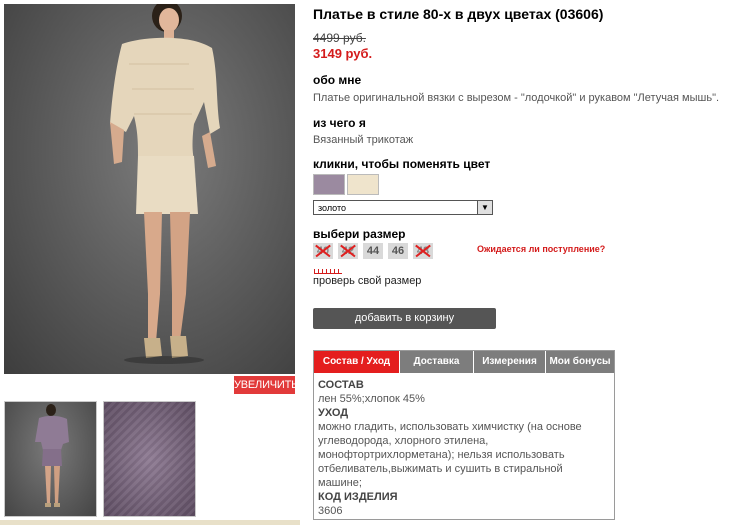 The image size is (735, 525). I want to click on composition-heading: СОСТАВ, so click(341, 385).